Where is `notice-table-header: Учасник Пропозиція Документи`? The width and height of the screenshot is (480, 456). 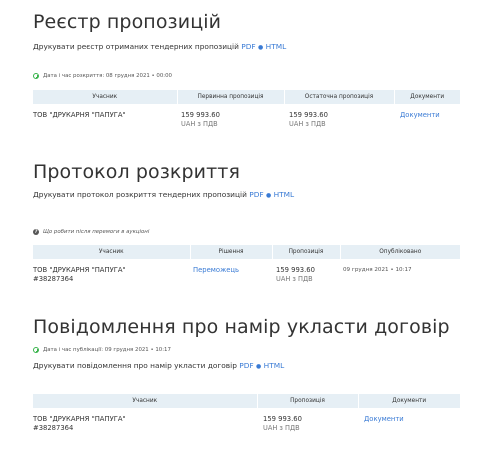 notice-table-header: Учасник Пропозиція Документи is located at coordinates (246, 401).